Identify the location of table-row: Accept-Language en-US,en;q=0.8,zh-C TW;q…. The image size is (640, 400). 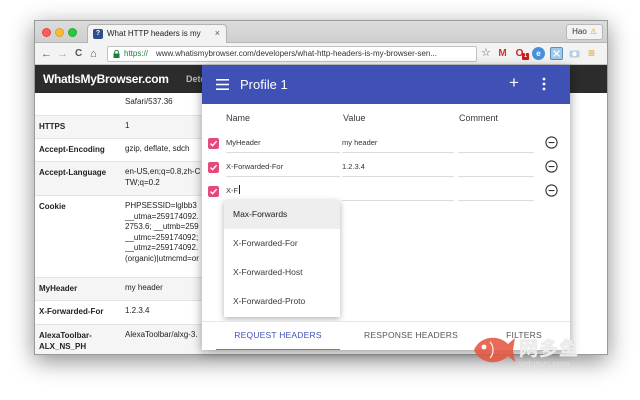
(120, 179).